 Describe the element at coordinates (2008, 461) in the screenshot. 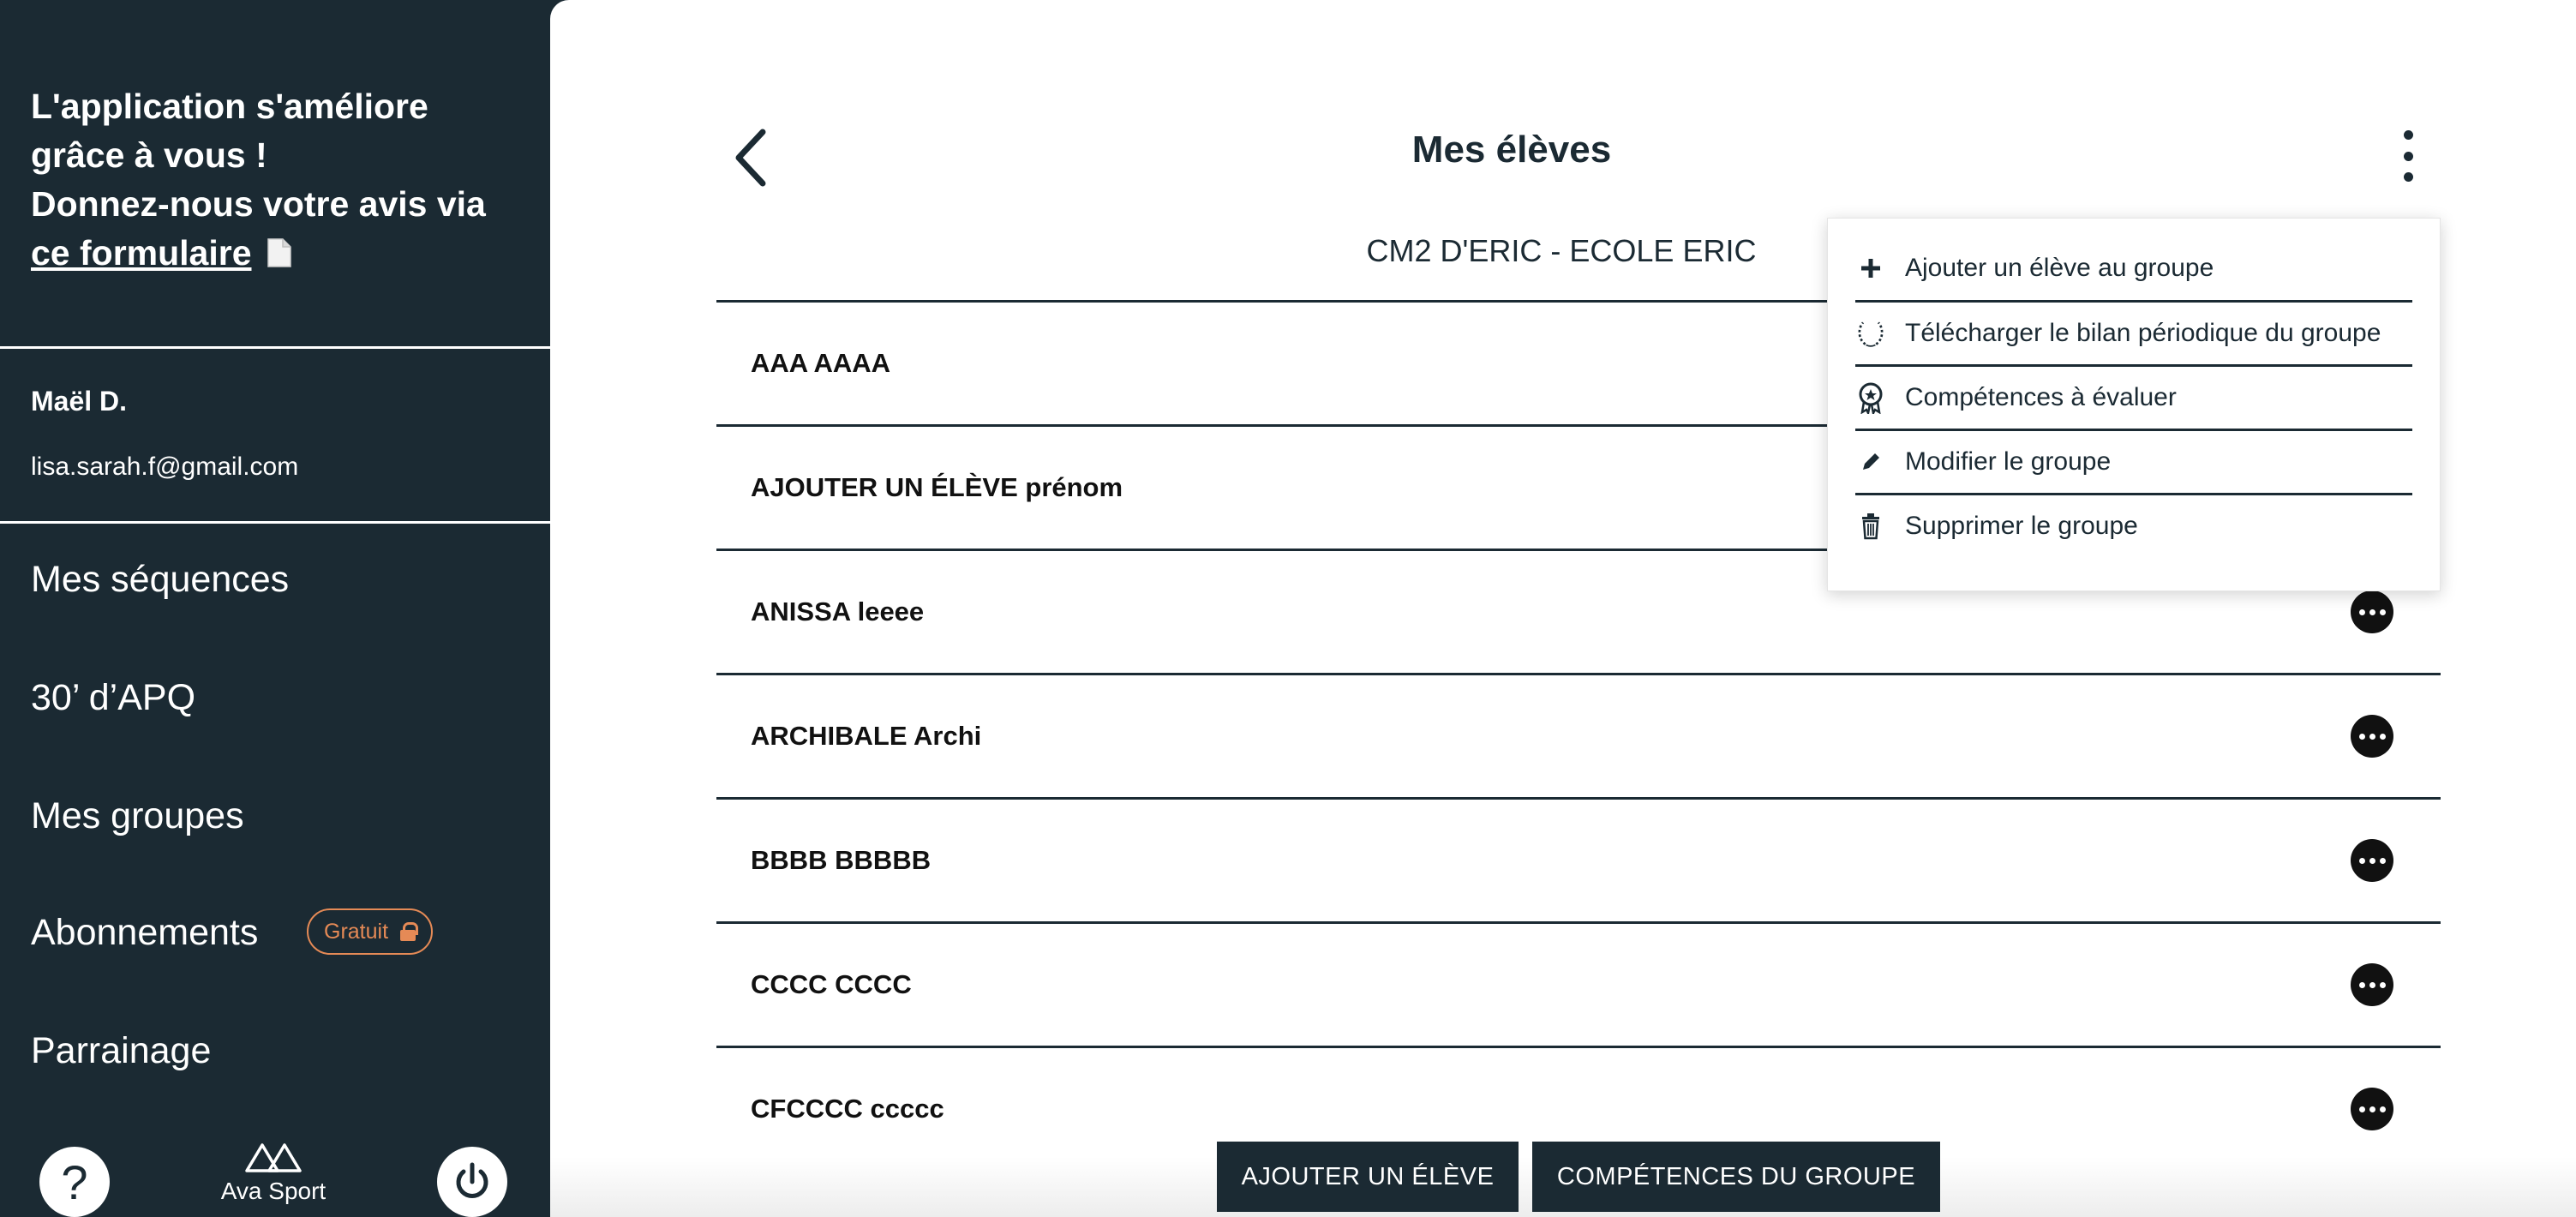

I see `menu-item-label: Modifier le groupe` at that location.